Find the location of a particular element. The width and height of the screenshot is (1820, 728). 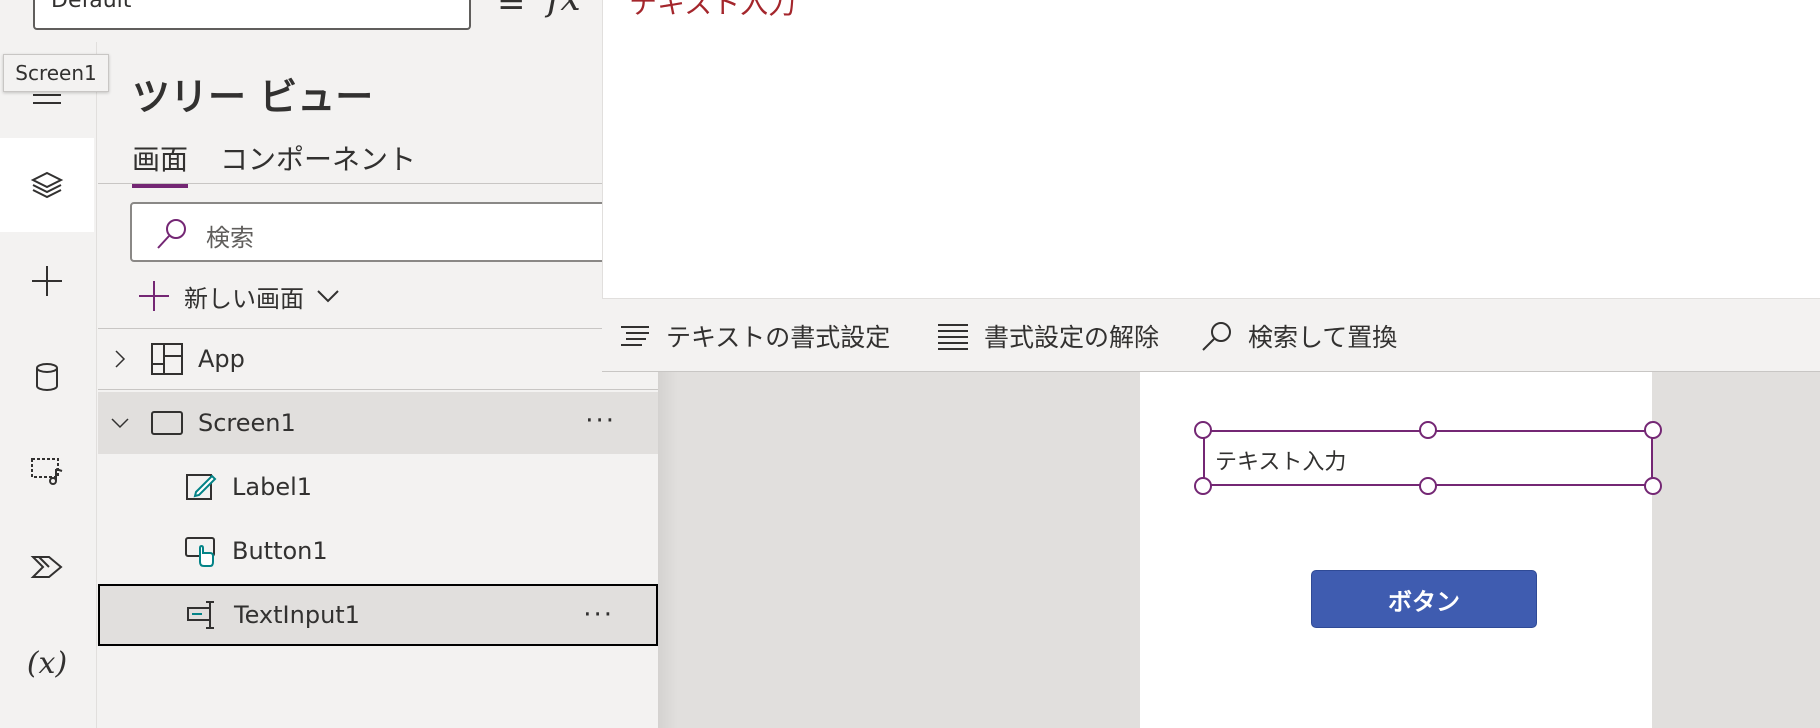

formula-toolbar: テキストの書式設定 書式設定の解除 検索して置換 is located at coordinates (1211, 335).